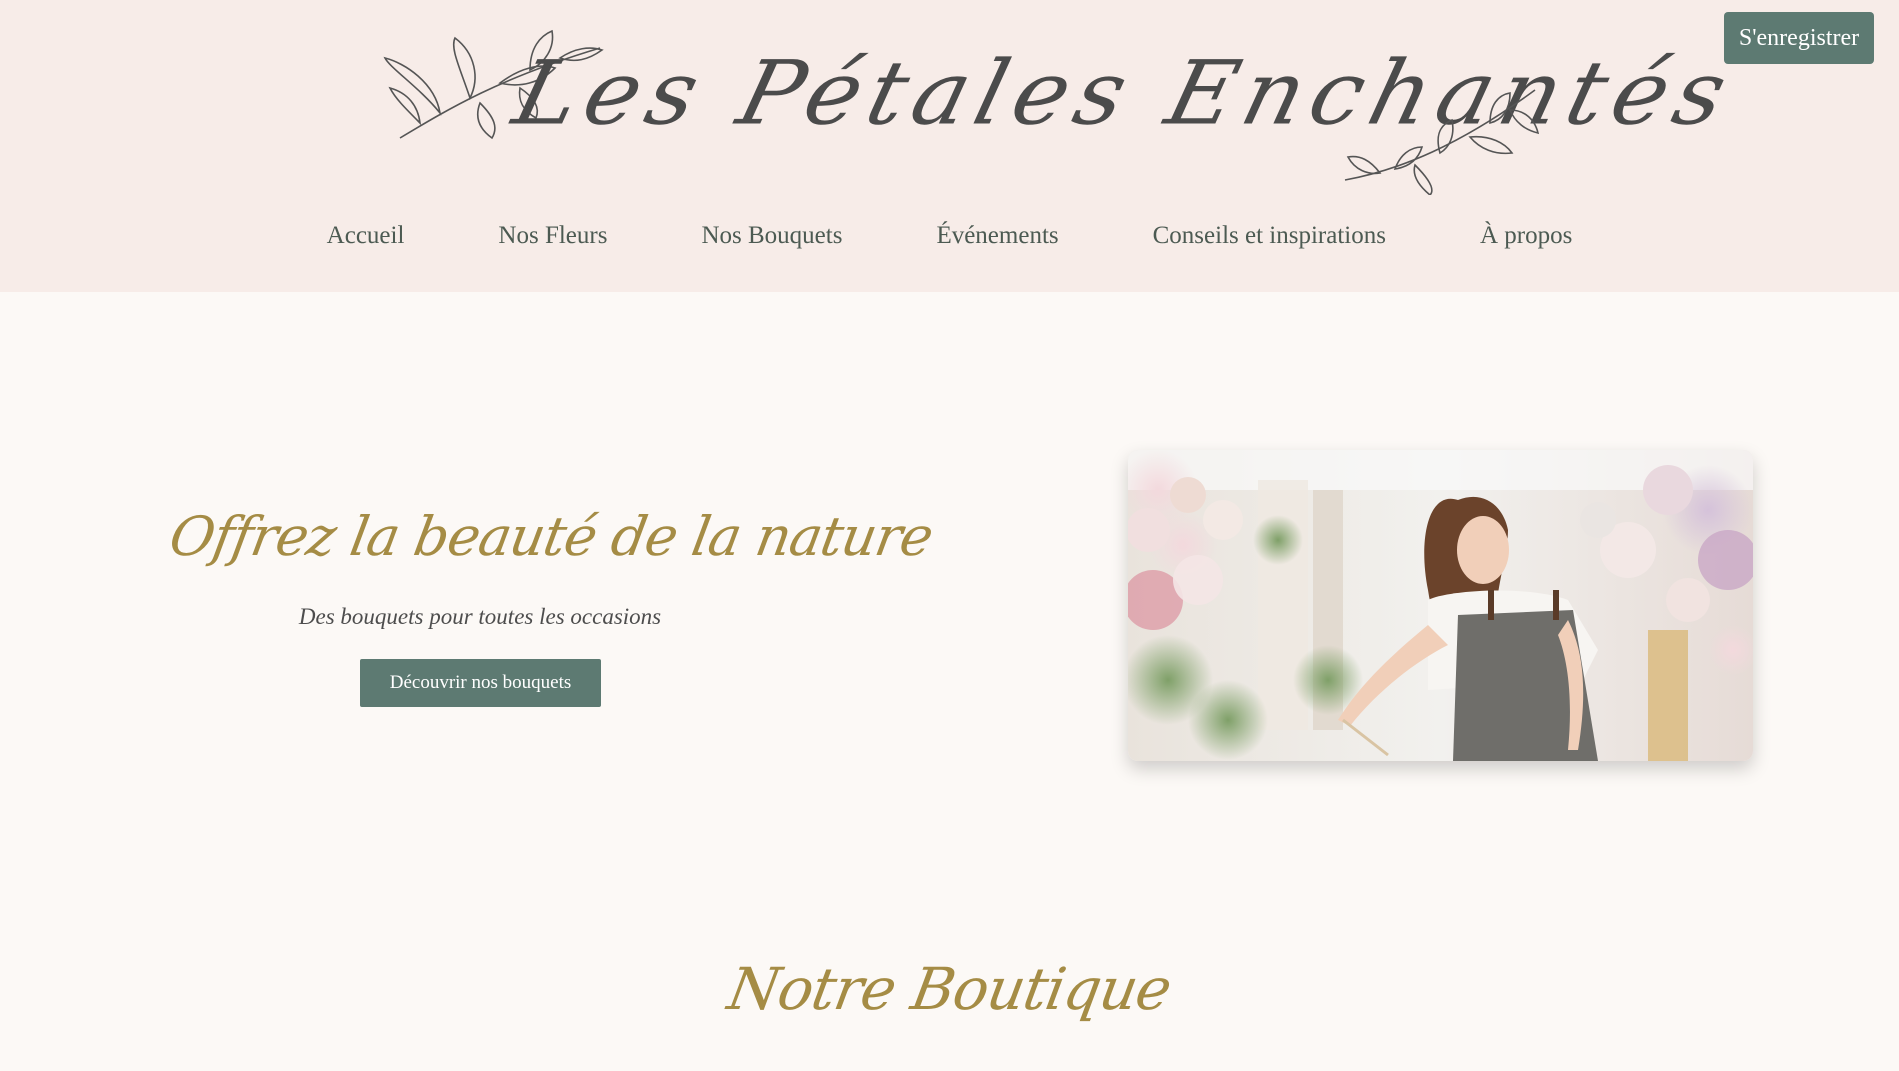  I want to click on hero-subtitle: Des bouquets pour toutes les occasions, so click(480, 616).